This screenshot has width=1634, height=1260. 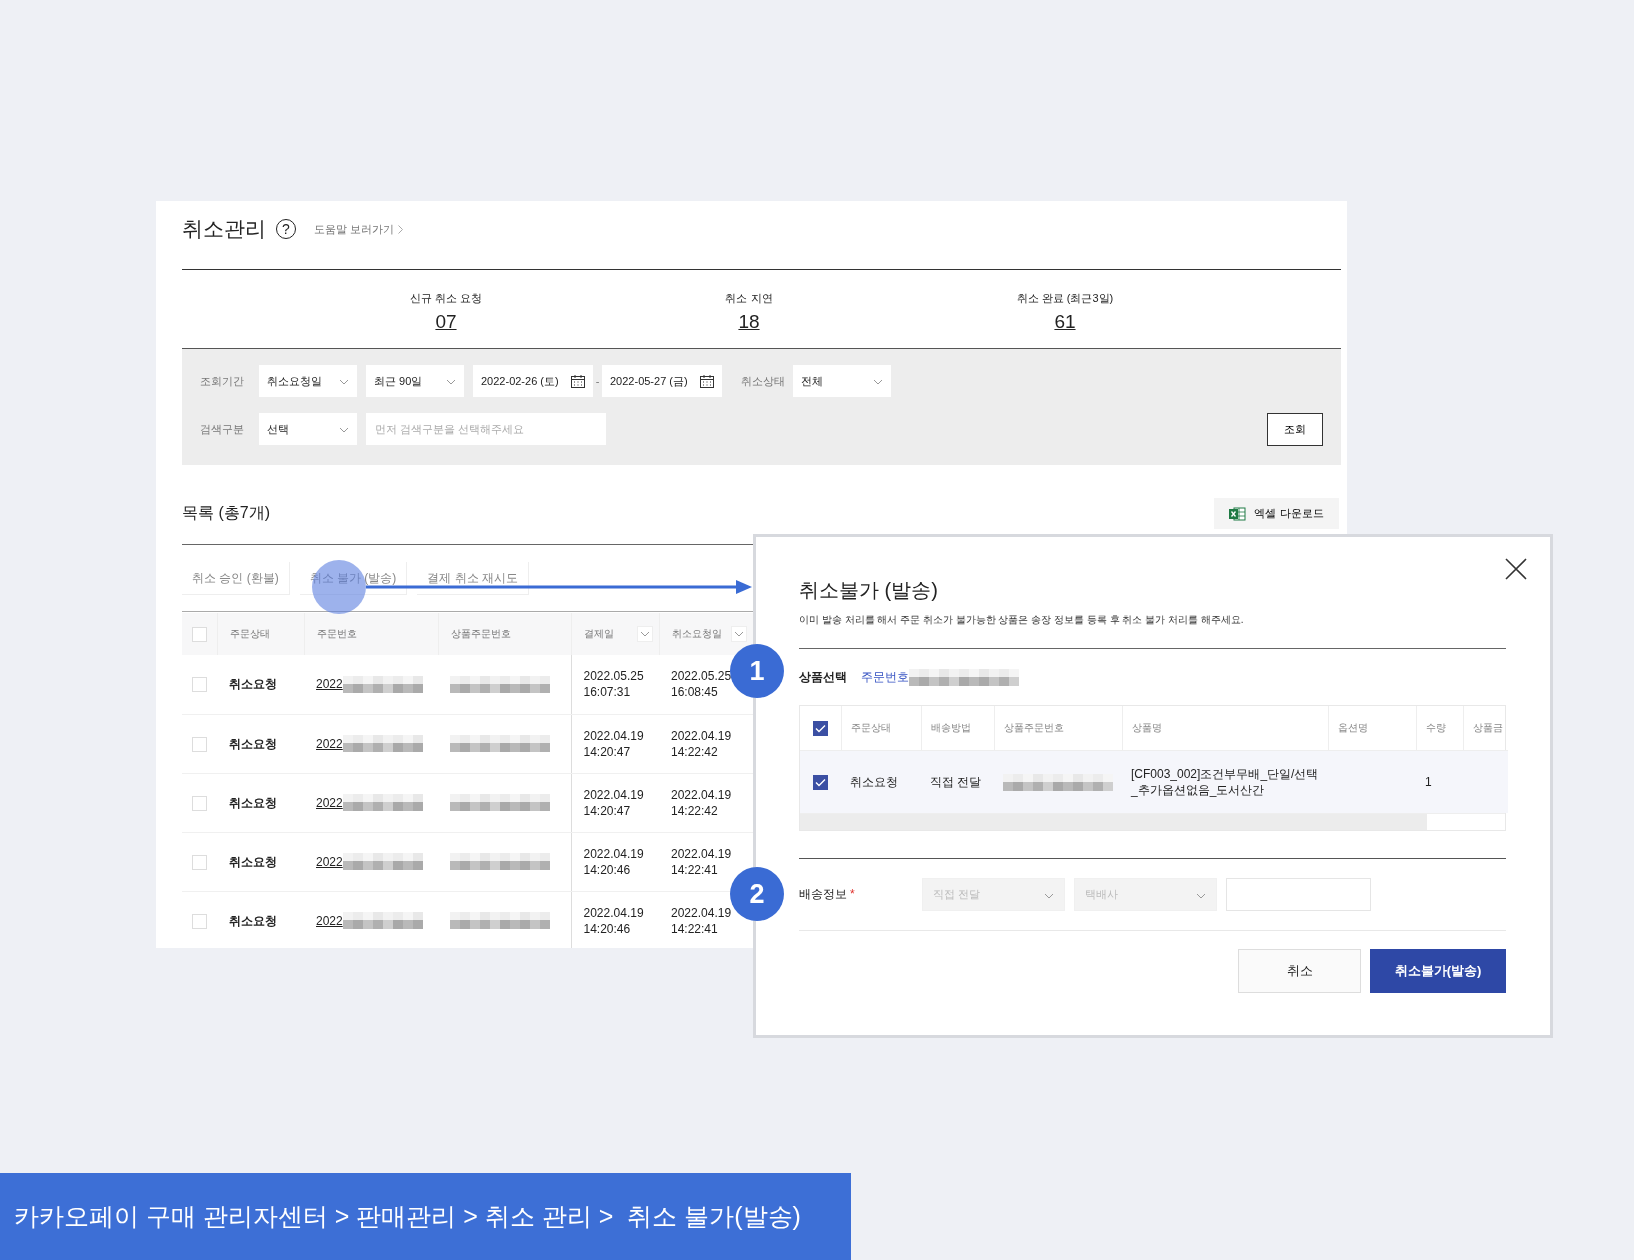 I want to click on spreadsheet-icon, so click(x=1238, y=513).